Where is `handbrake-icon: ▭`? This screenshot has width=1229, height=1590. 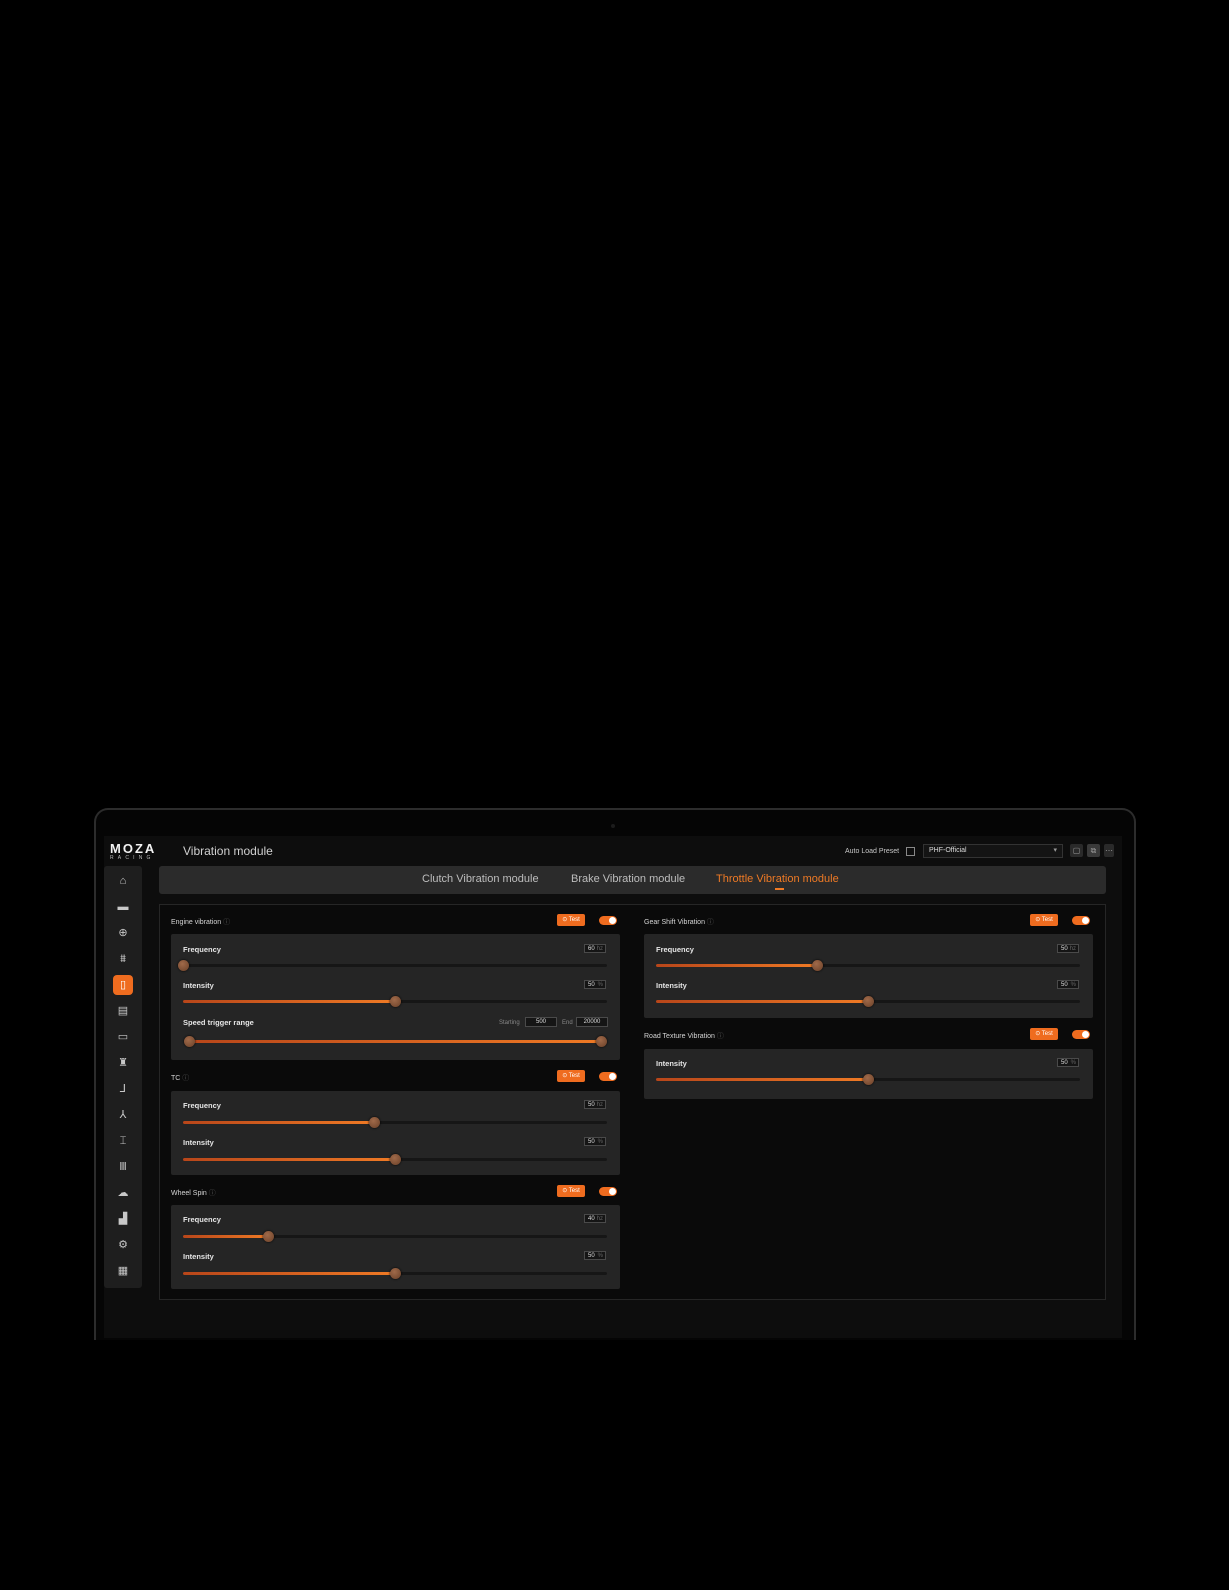
handbrake-icon: ▭ is located at coordinates (123, 1037).